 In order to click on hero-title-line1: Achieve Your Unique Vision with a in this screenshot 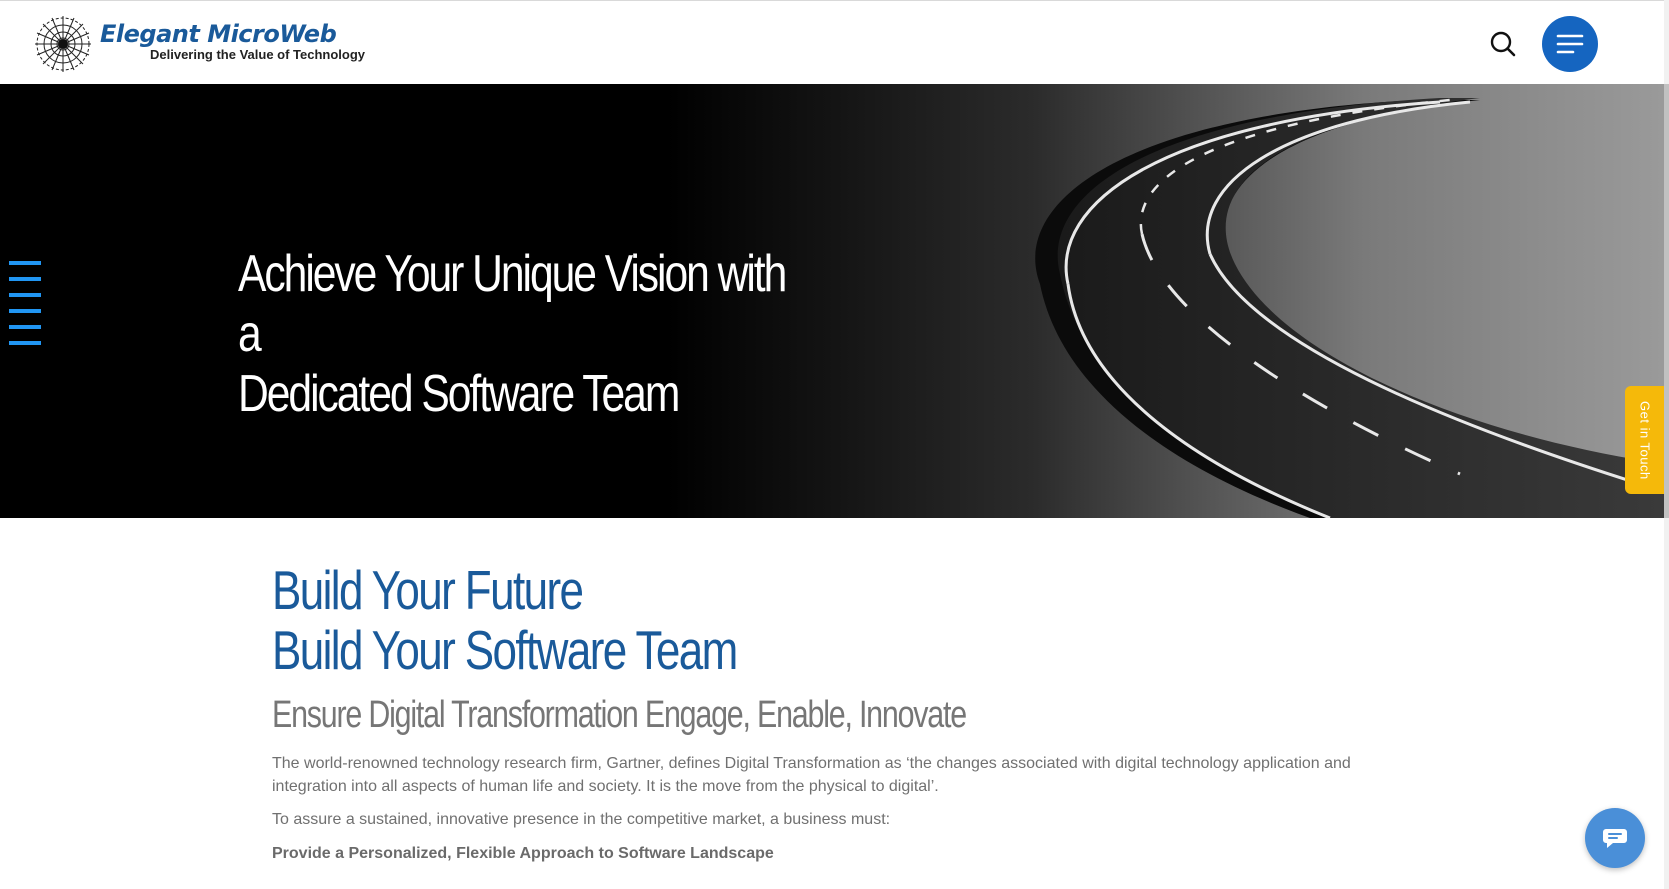, I will do `click(512, 304)`.